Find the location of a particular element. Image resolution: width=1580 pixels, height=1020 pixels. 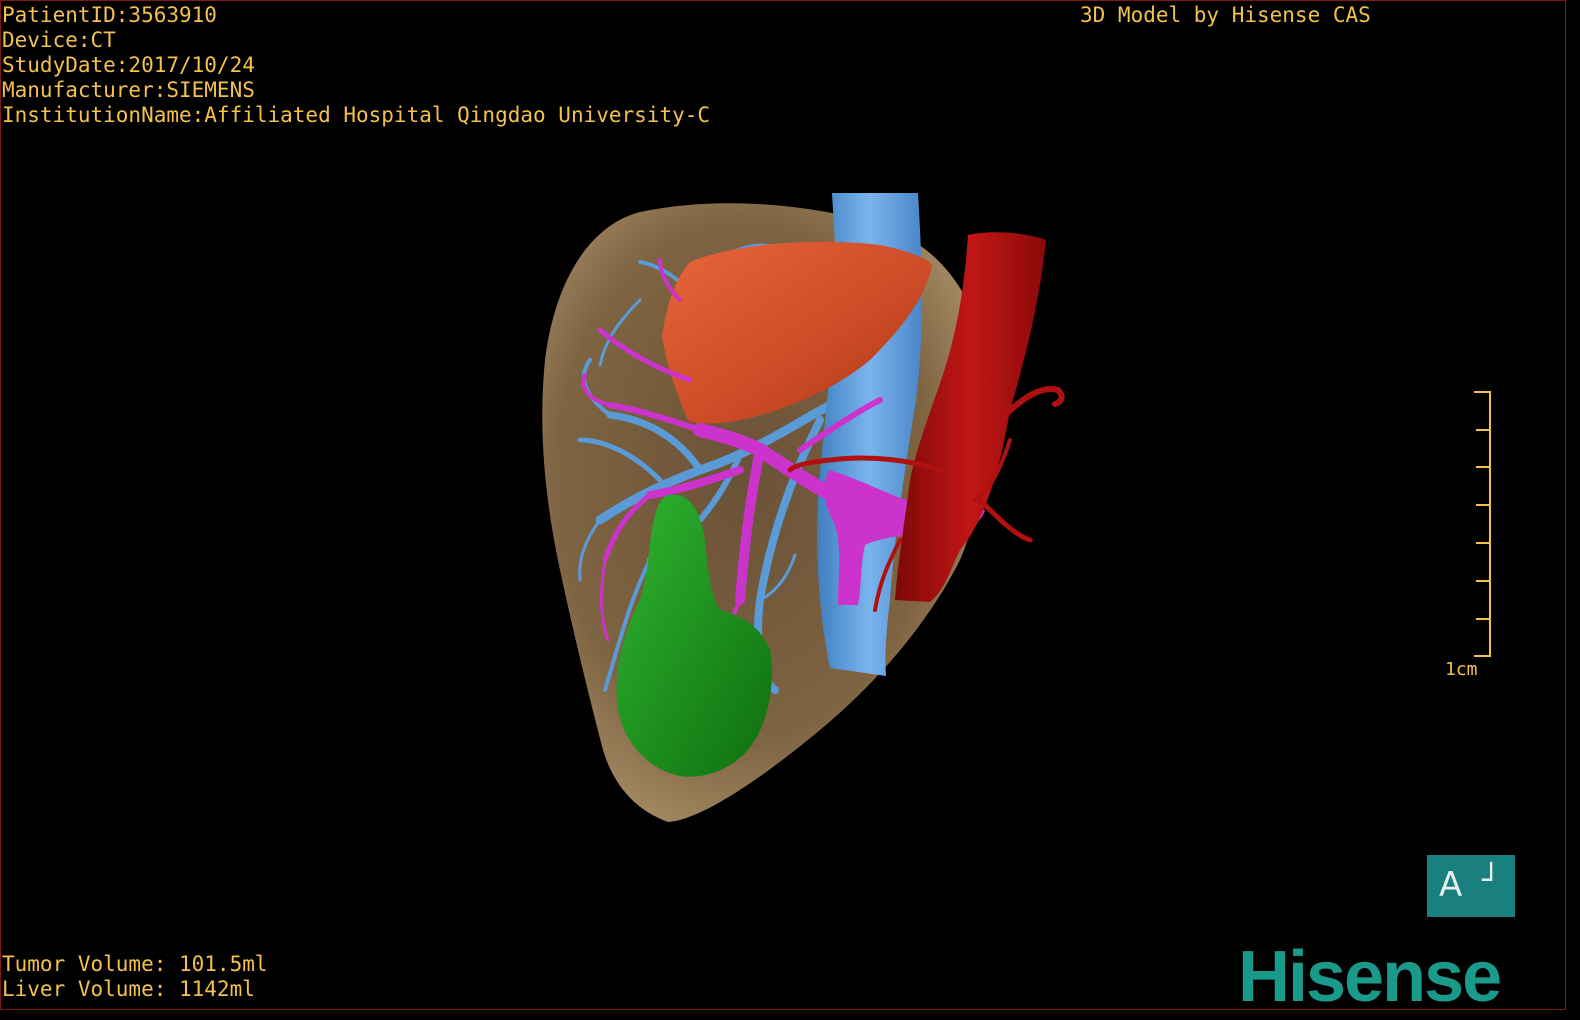

hisense-logo: Hisense is located at coordinates (1370, 977).